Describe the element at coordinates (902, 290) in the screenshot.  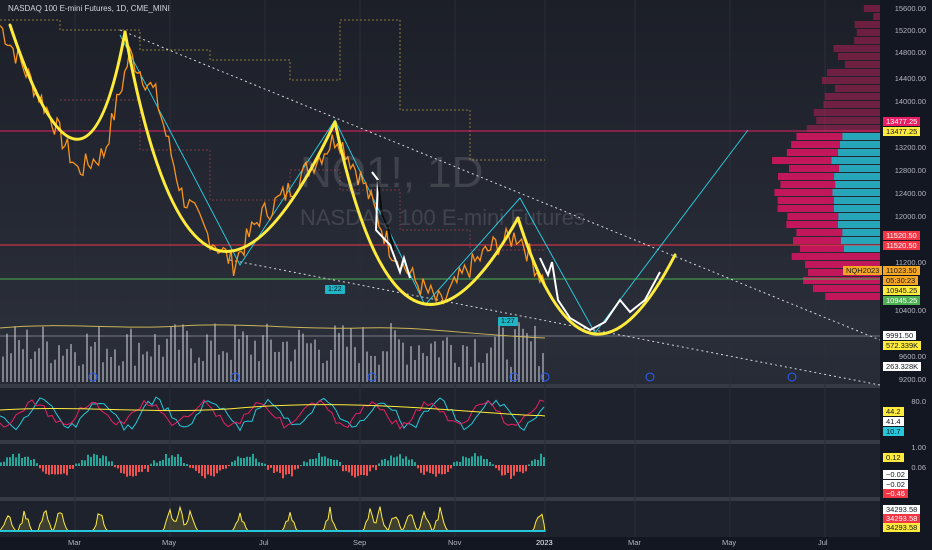
I see `price-tag-10945-yellow: 10945.25` at that location.